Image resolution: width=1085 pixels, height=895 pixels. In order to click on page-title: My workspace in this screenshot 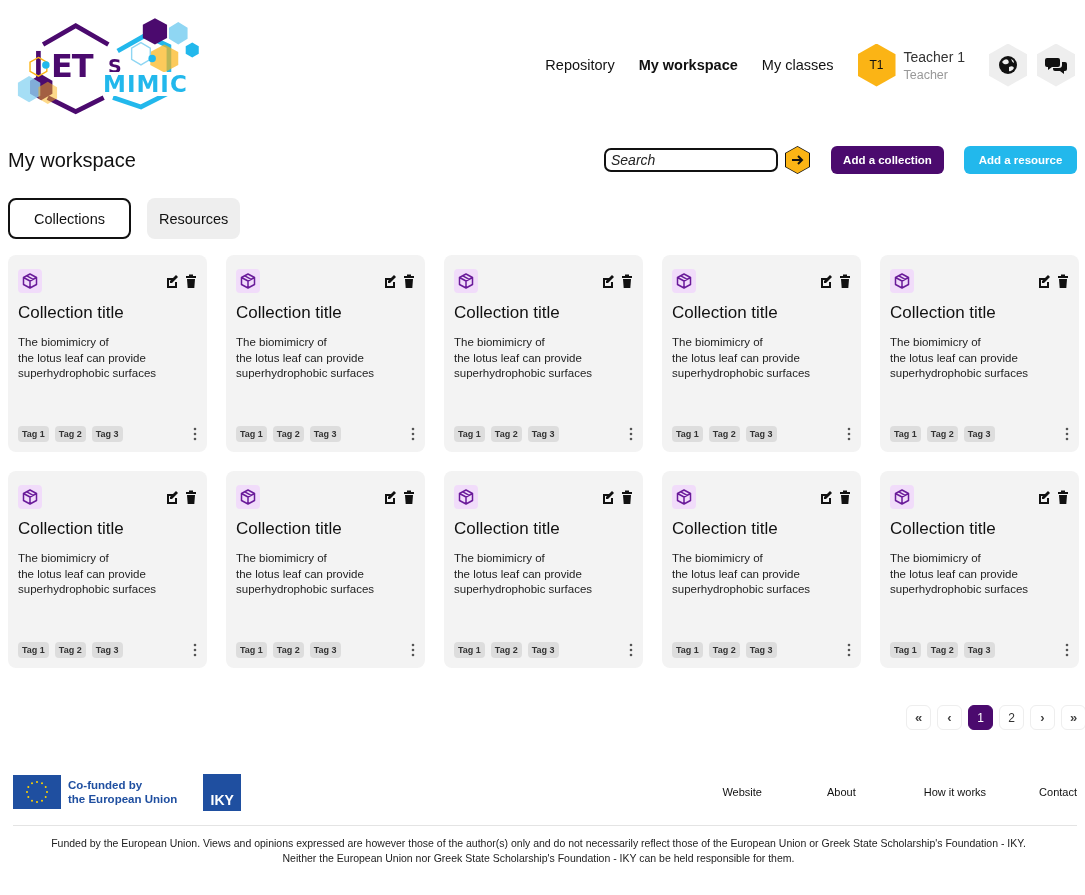, I will do `click(72, 160)`.